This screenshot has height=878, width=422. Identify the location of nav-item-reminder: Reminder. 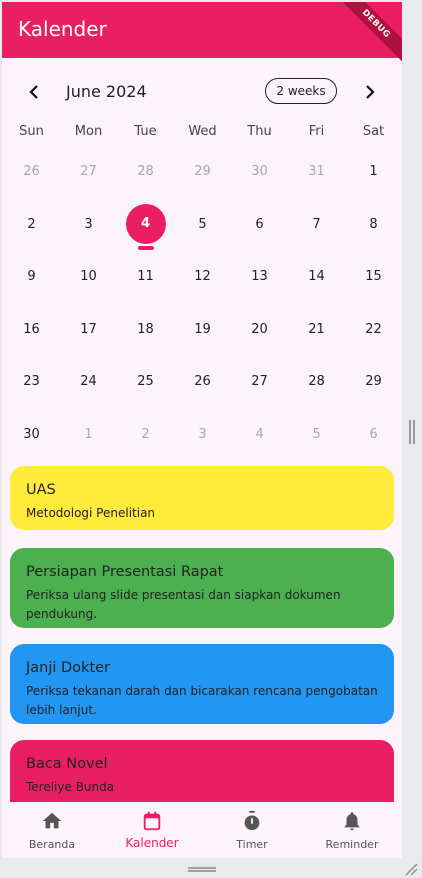
(352, 830).